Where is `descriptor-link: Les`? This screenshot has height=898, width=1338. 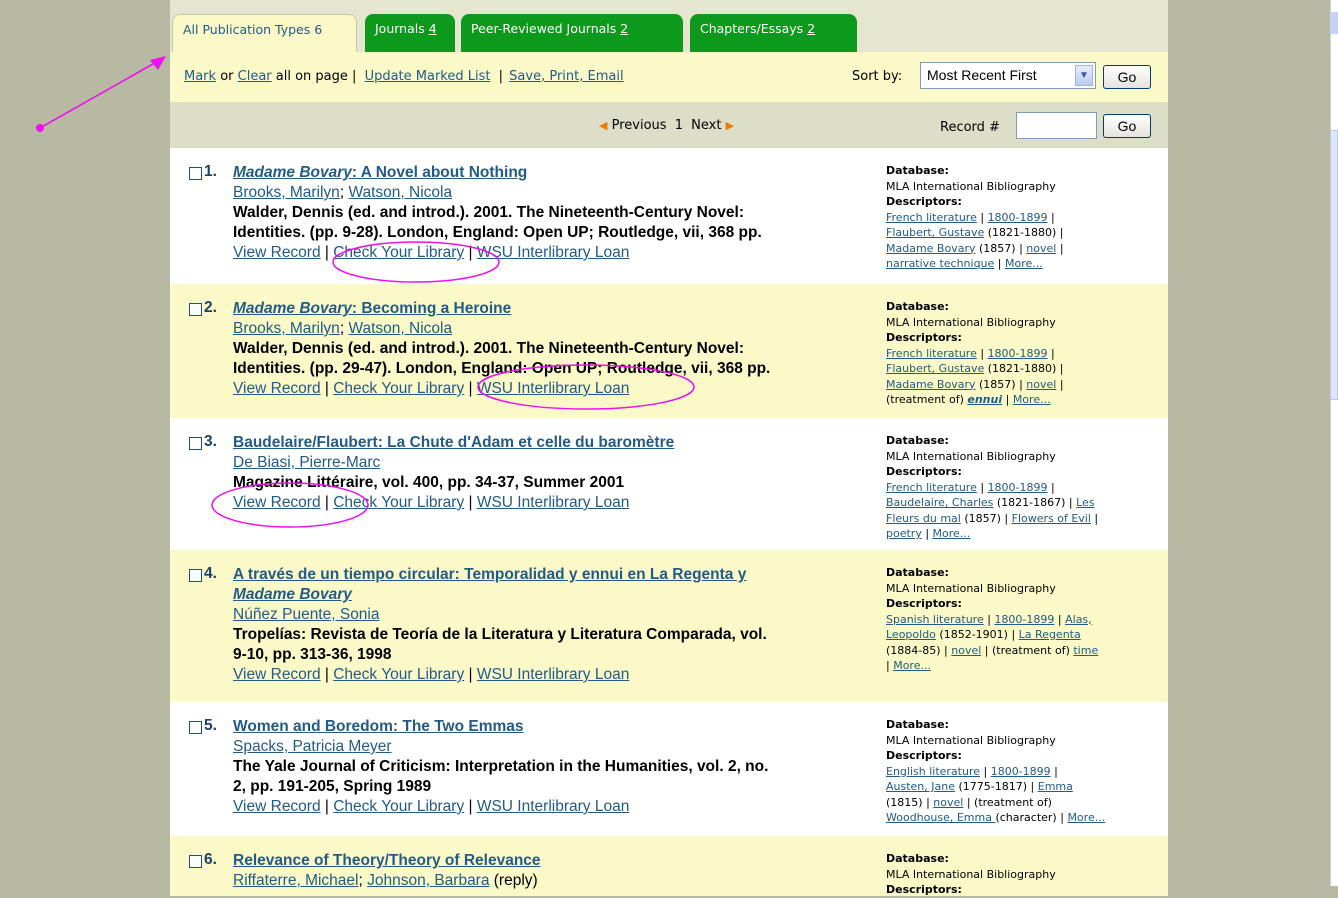
descriptor-link: Les is located at coordinates (1085, 502).